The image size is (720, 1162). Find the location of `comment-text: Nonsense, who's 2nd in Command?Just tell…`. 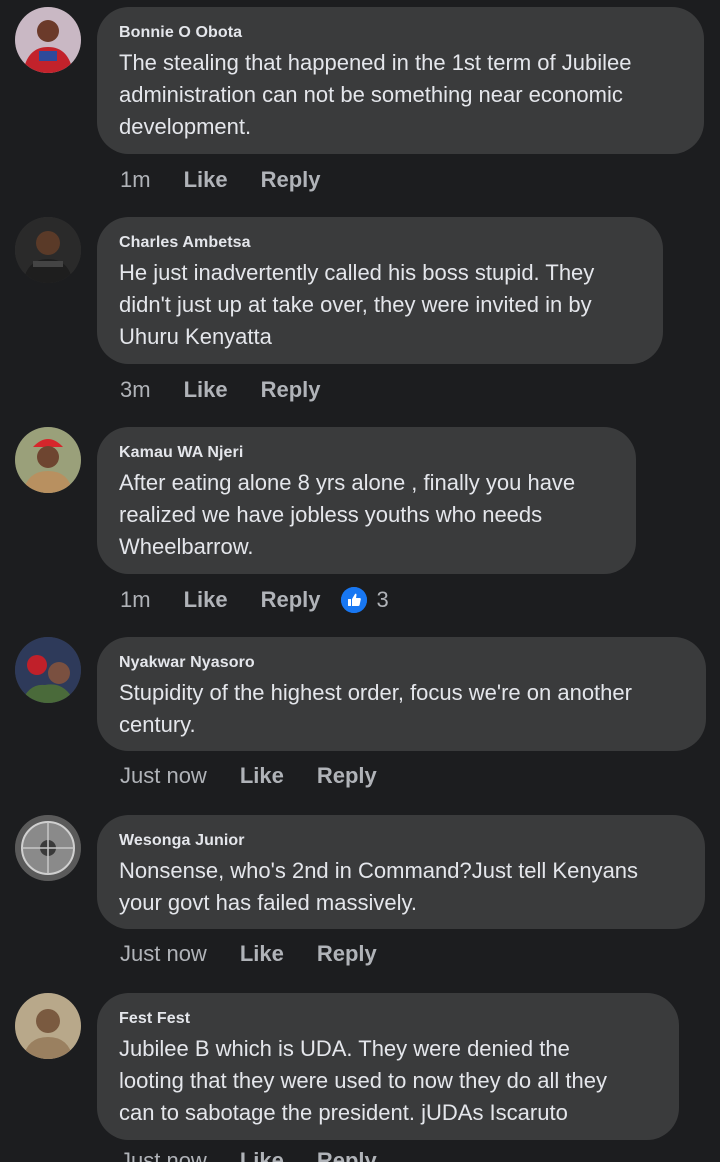

comment-text: Nonsense, who's 2nd in Command?Just tell… is located at coordinates (379, 886).